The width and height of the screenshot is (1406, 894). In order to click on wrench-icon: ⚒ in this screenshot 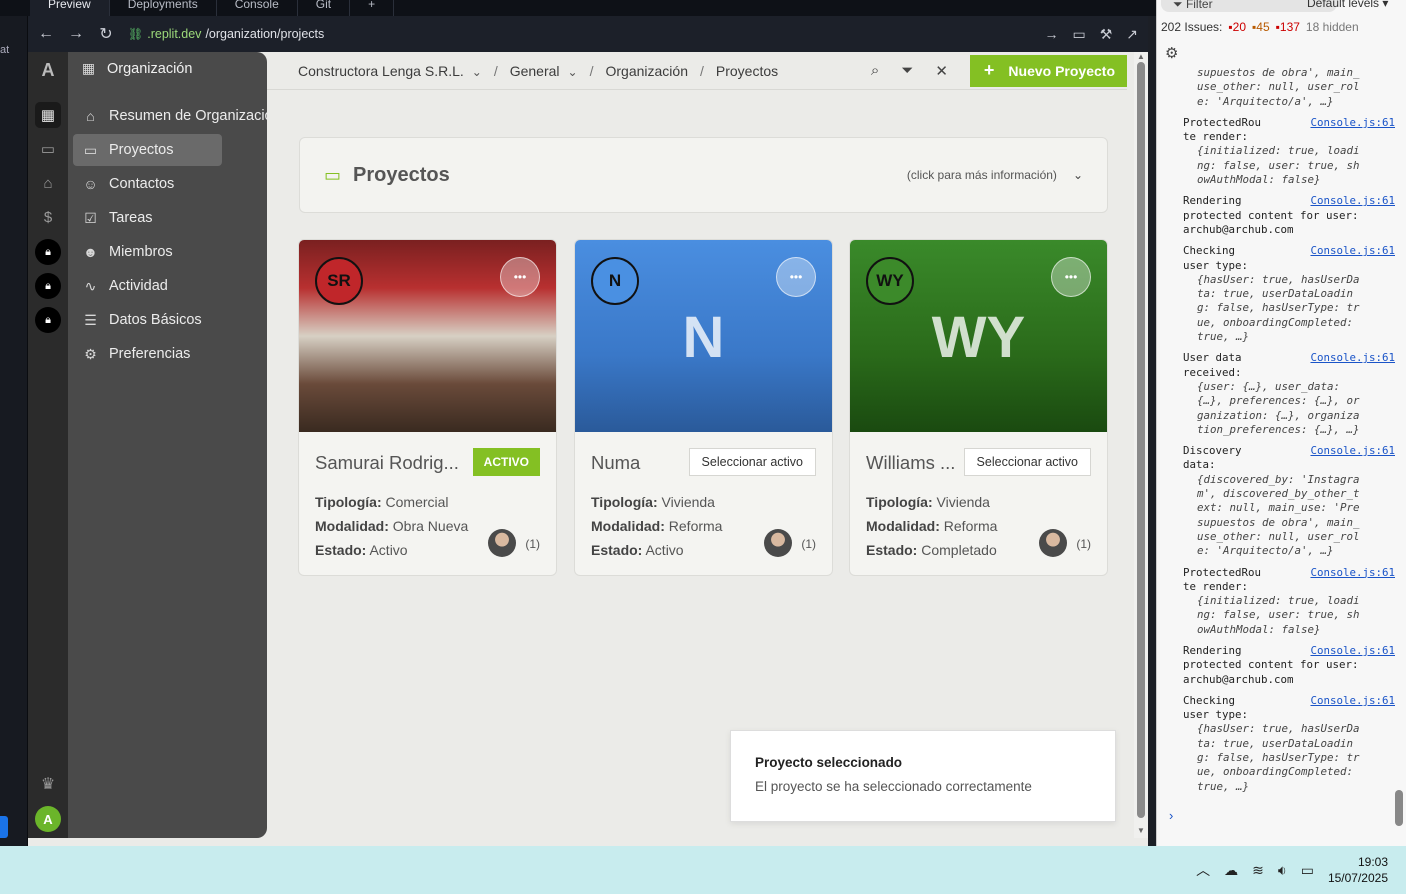, I will do `click(1106, 34)`.